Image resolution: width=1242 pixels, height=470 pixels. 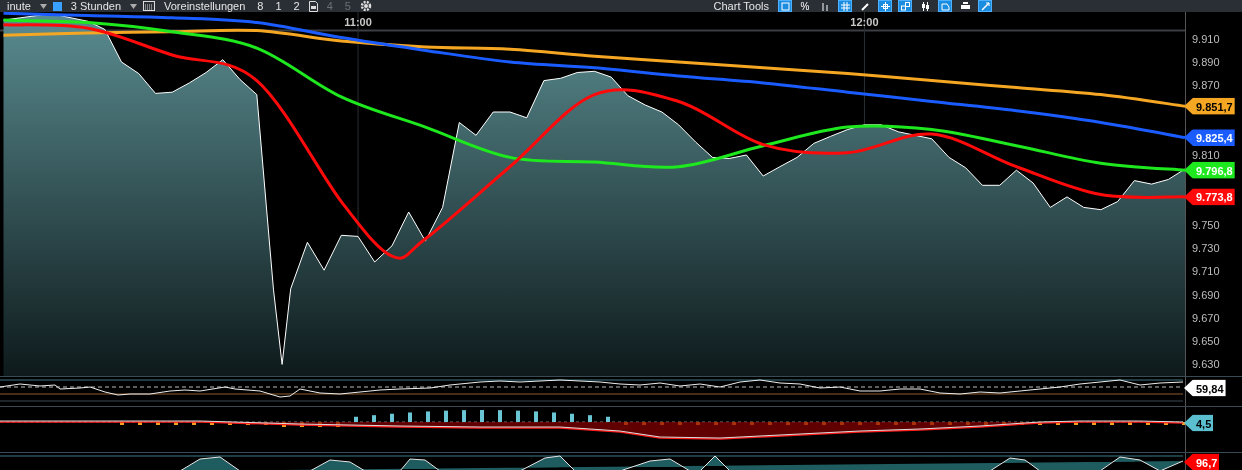 What do you see at coordinates (1206, 317) in the screenshot?
I see `price-tick: 9.670` at bounding box center [1206, 317].